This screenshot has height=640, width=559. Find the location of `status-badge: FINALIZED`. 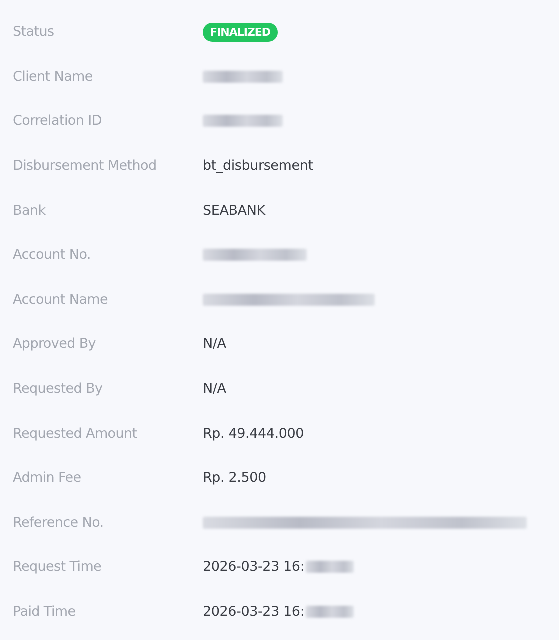

status-badge: FINALIZED is located at coordinates (240, 32).